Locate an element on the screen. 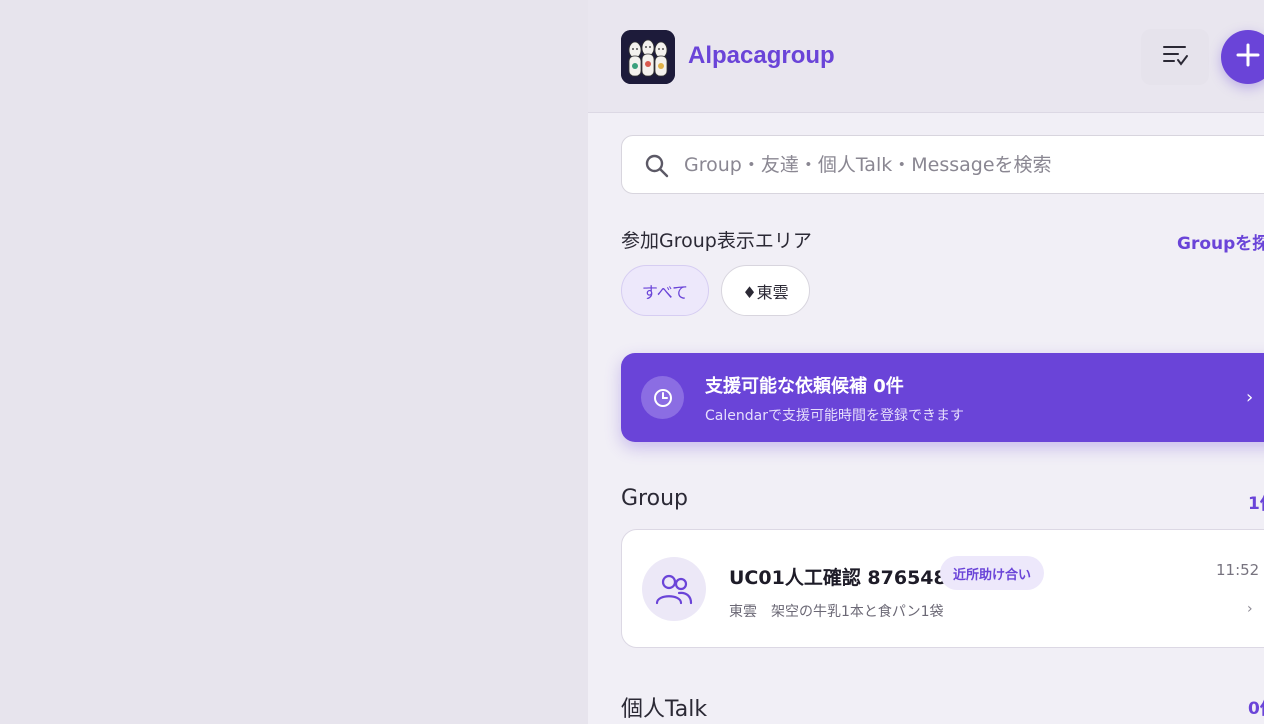 The width and height of the screenshot is (1264, 724). group-name: UC01人工確認 876548 is located at coordinates (838, 578).